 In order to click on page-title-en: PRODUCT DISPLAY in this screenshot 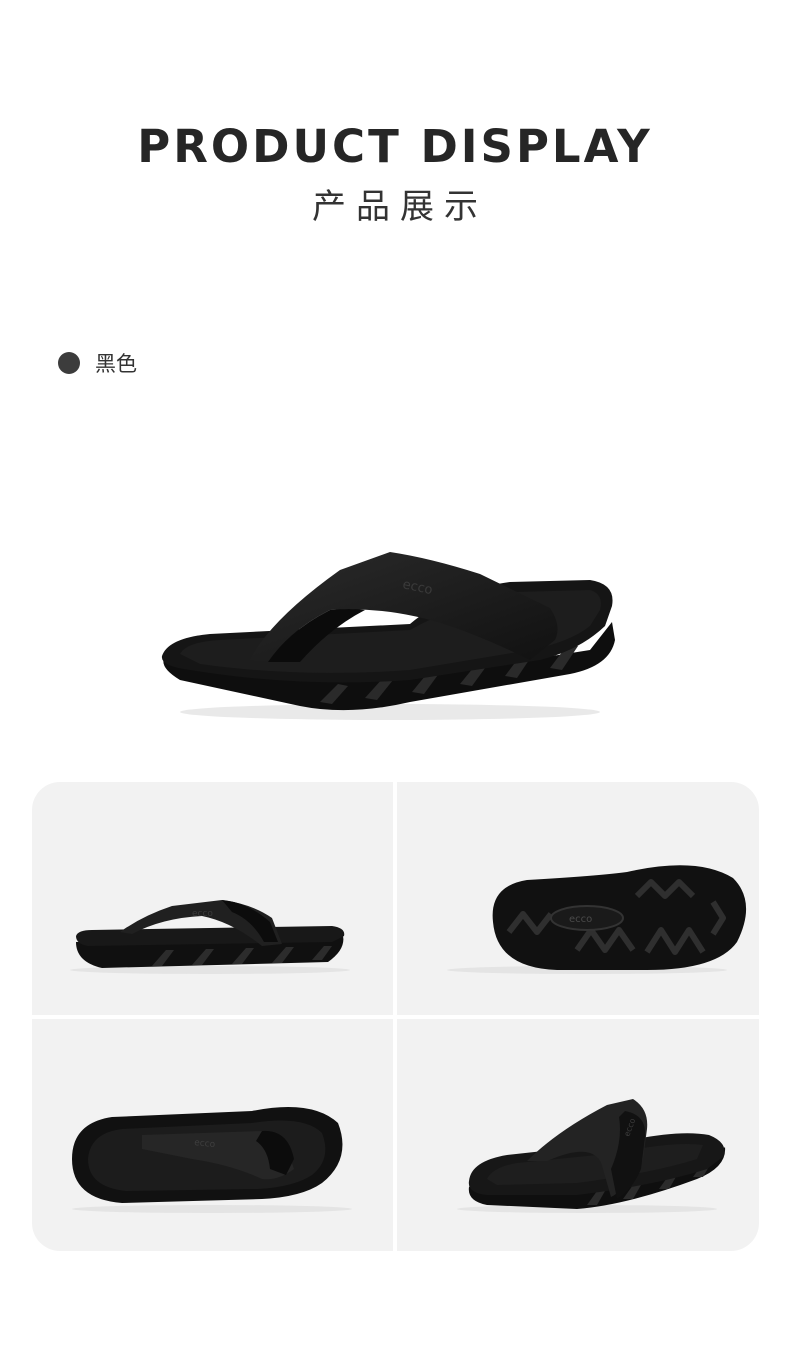, I will do `click(395, 146)`.